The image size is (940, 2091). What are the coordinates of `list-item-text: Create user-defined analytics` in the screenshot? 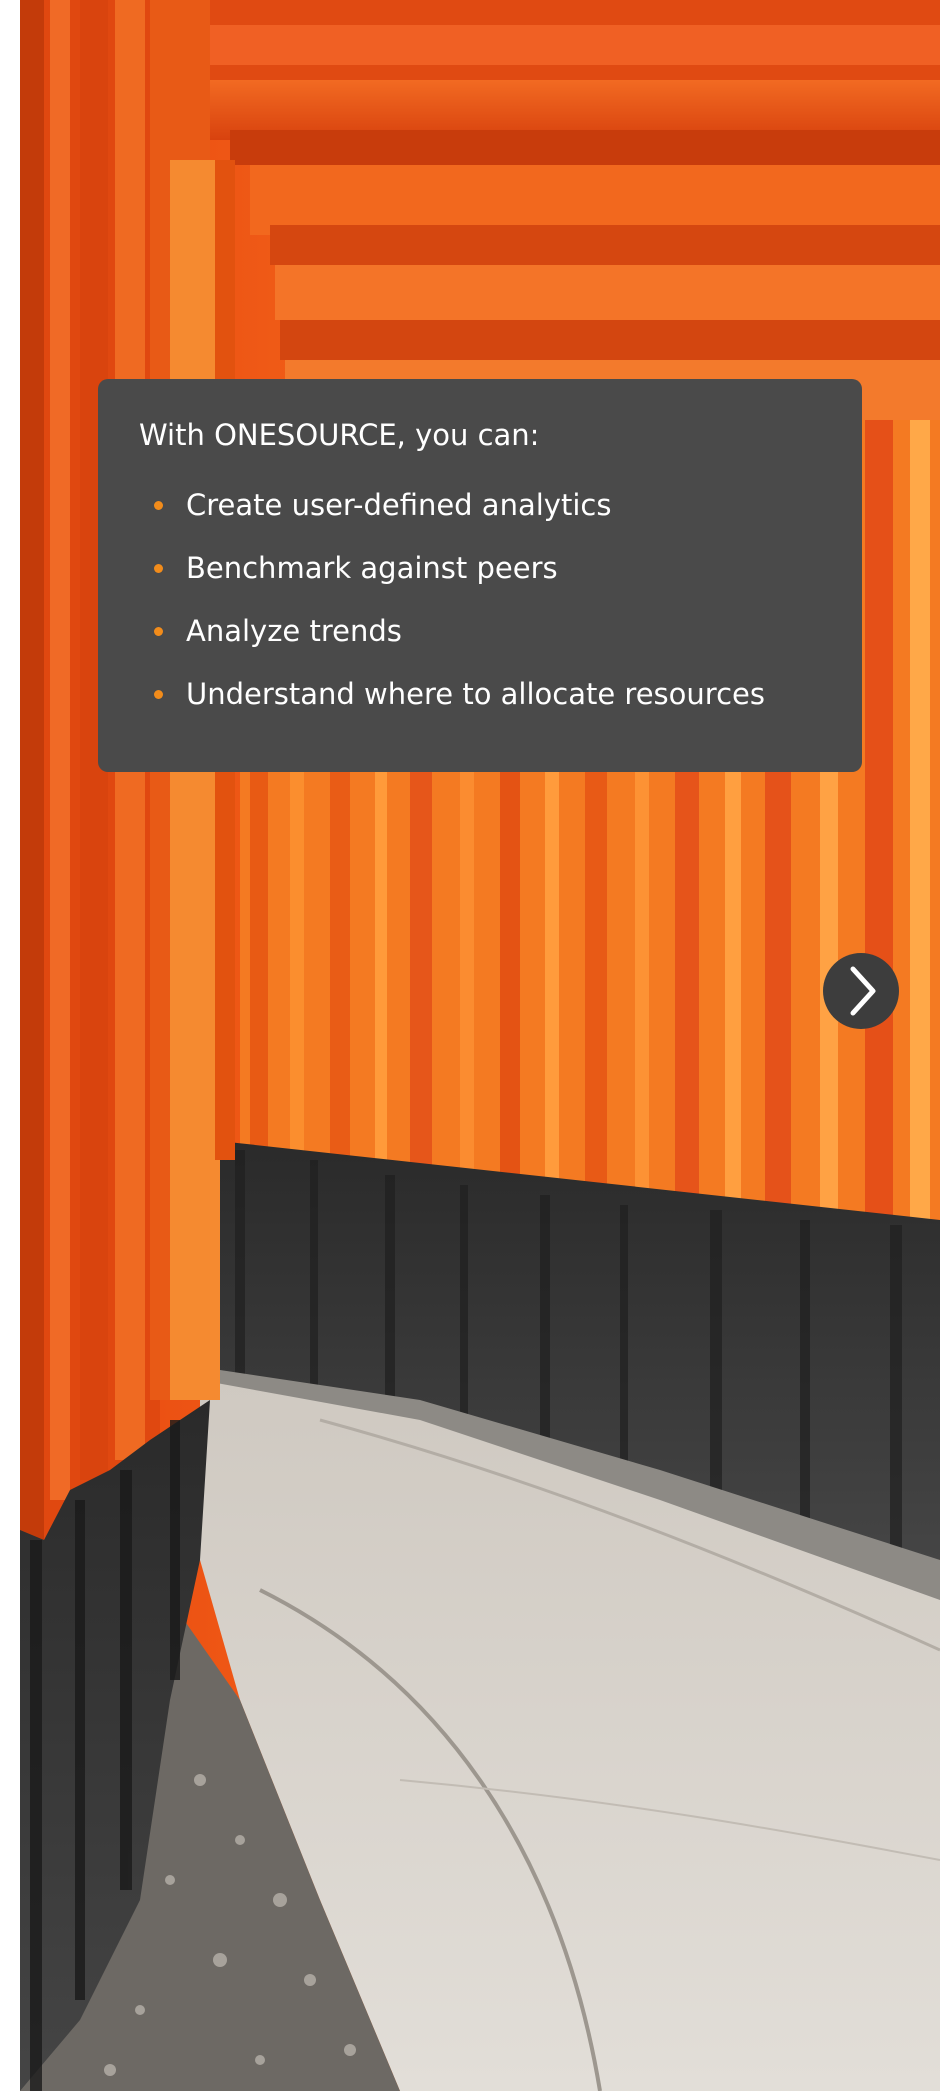 It's located at (399, 505).